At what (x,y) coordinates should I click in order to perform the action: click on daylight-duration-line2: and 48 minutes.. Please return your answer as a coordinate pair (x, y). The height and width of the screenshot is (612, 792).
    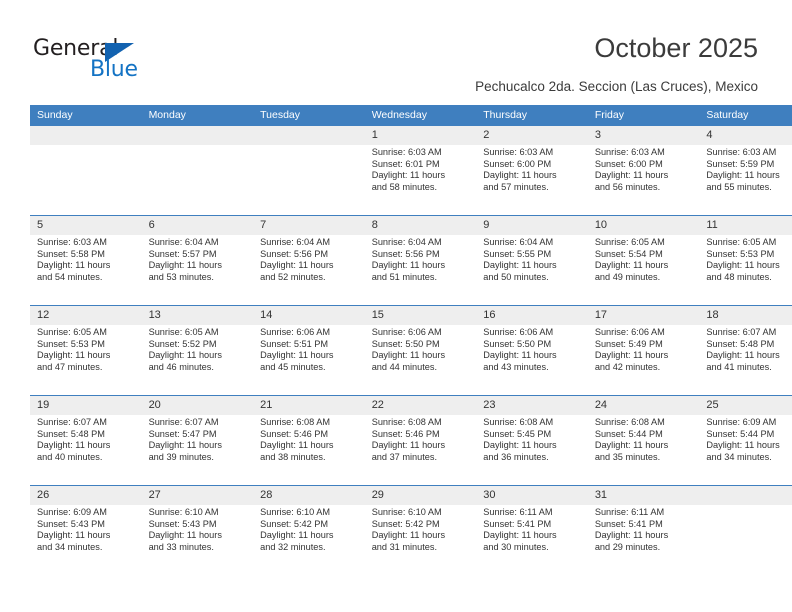
    Looking at the image, I should click on (739, 276).